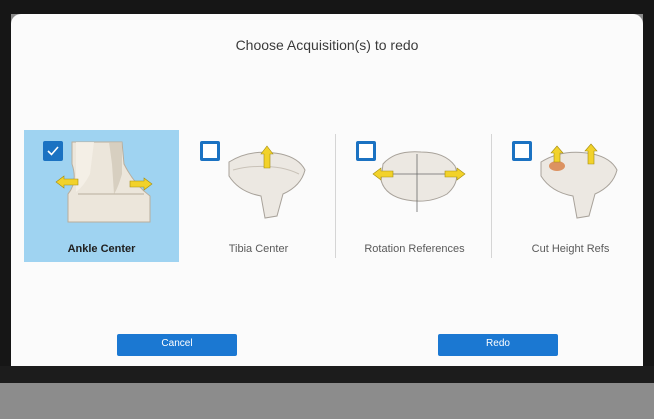 The image size is (654, 419). I want to click on option-cut-height-refs: Cut Height Refs, so click(568, 196).